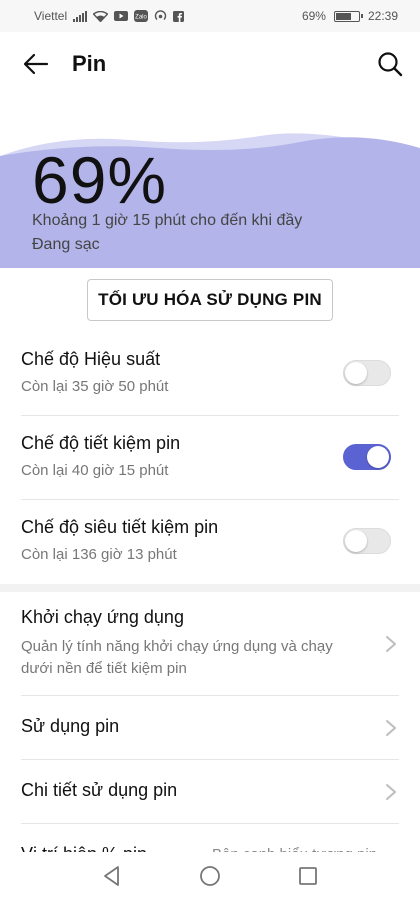  Describe the element at coordinates (95, 386) in the screenshot. I see `mode-remaining: Còn lại 35 giờ 50 phút` at that location.